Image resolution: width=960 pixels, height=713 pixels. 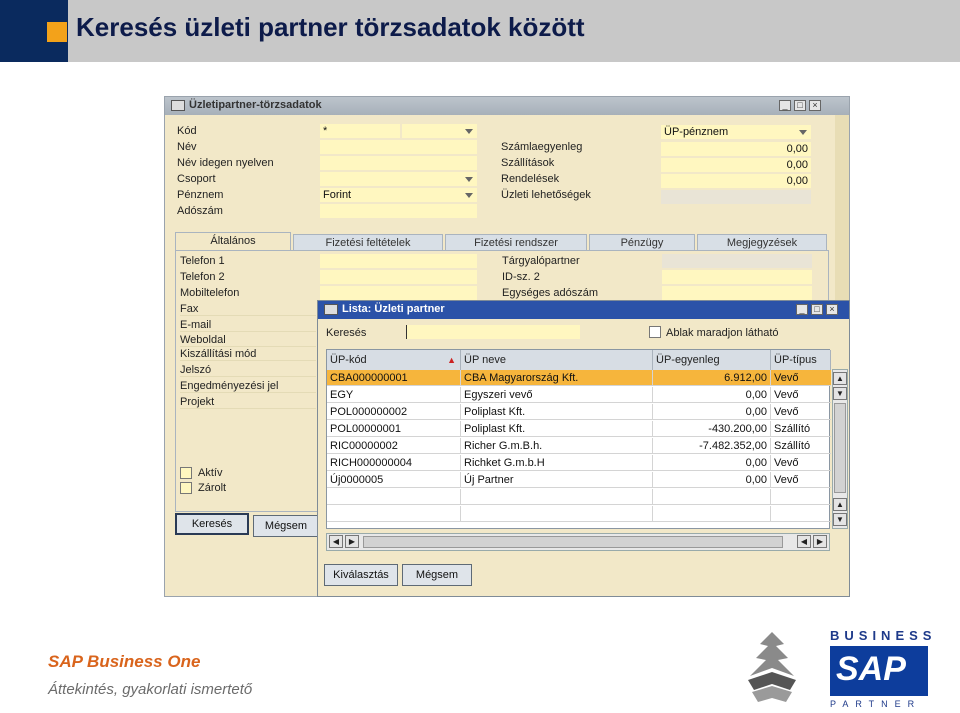 I want to click on mobiltelefon-field, so click(x=398, y=293).